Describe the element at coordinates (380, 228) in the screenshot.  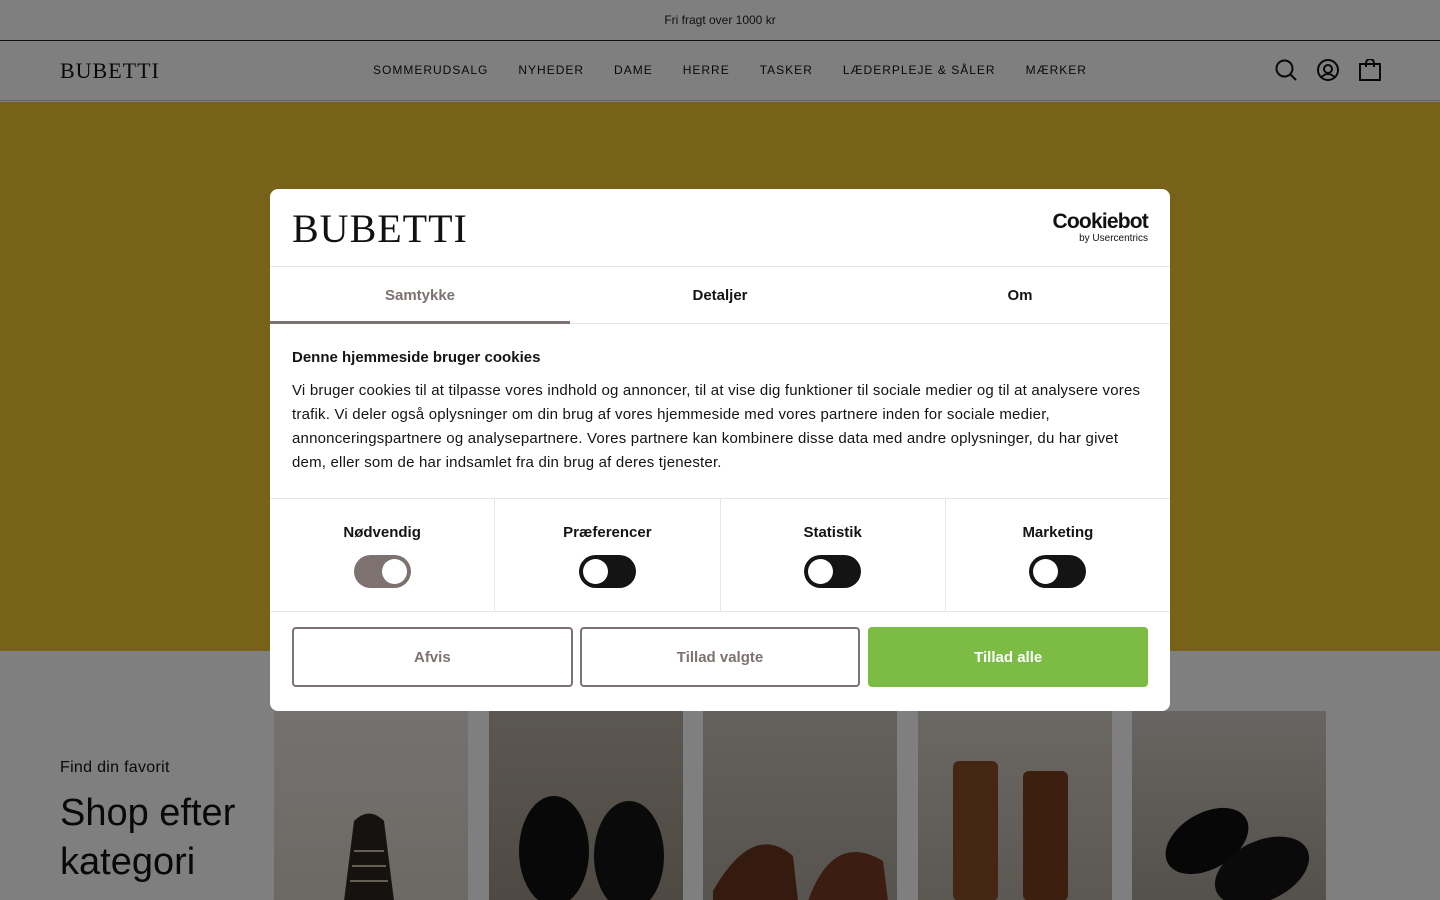
I see `dialog-logo: BUBETTI` at that location.